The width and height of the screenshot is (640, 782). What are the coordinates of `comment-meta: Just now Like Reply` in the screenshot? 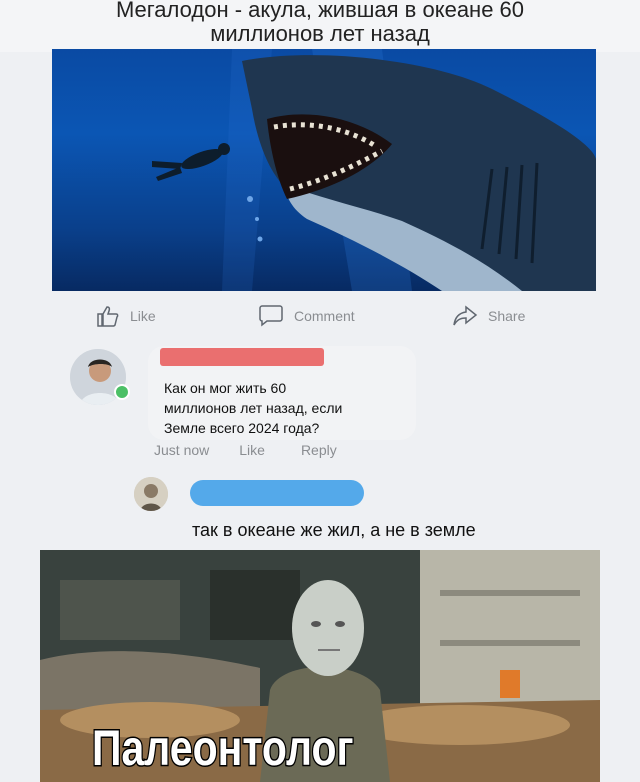 It's located at (245, 450).